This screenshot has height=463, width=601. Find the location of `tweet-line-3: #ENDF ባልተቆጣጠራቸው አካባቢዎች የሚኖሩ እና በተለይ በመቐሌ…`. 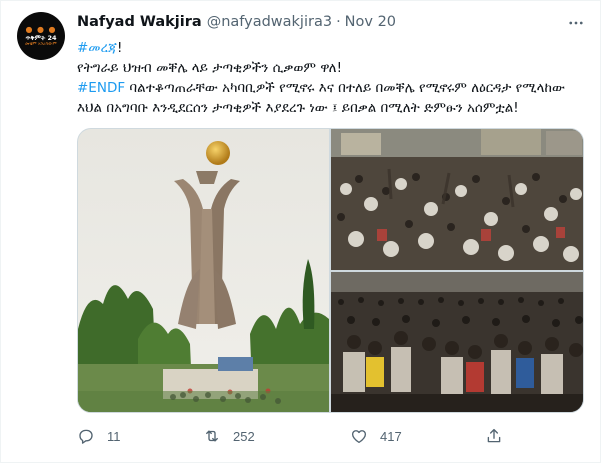

tweet-line-3: #ENDF ባልተቆጣጠራቸው አካባቢዎች የሚኖሩ እና በተለይ በመቐሌ… is located at coordinates (332, 88).